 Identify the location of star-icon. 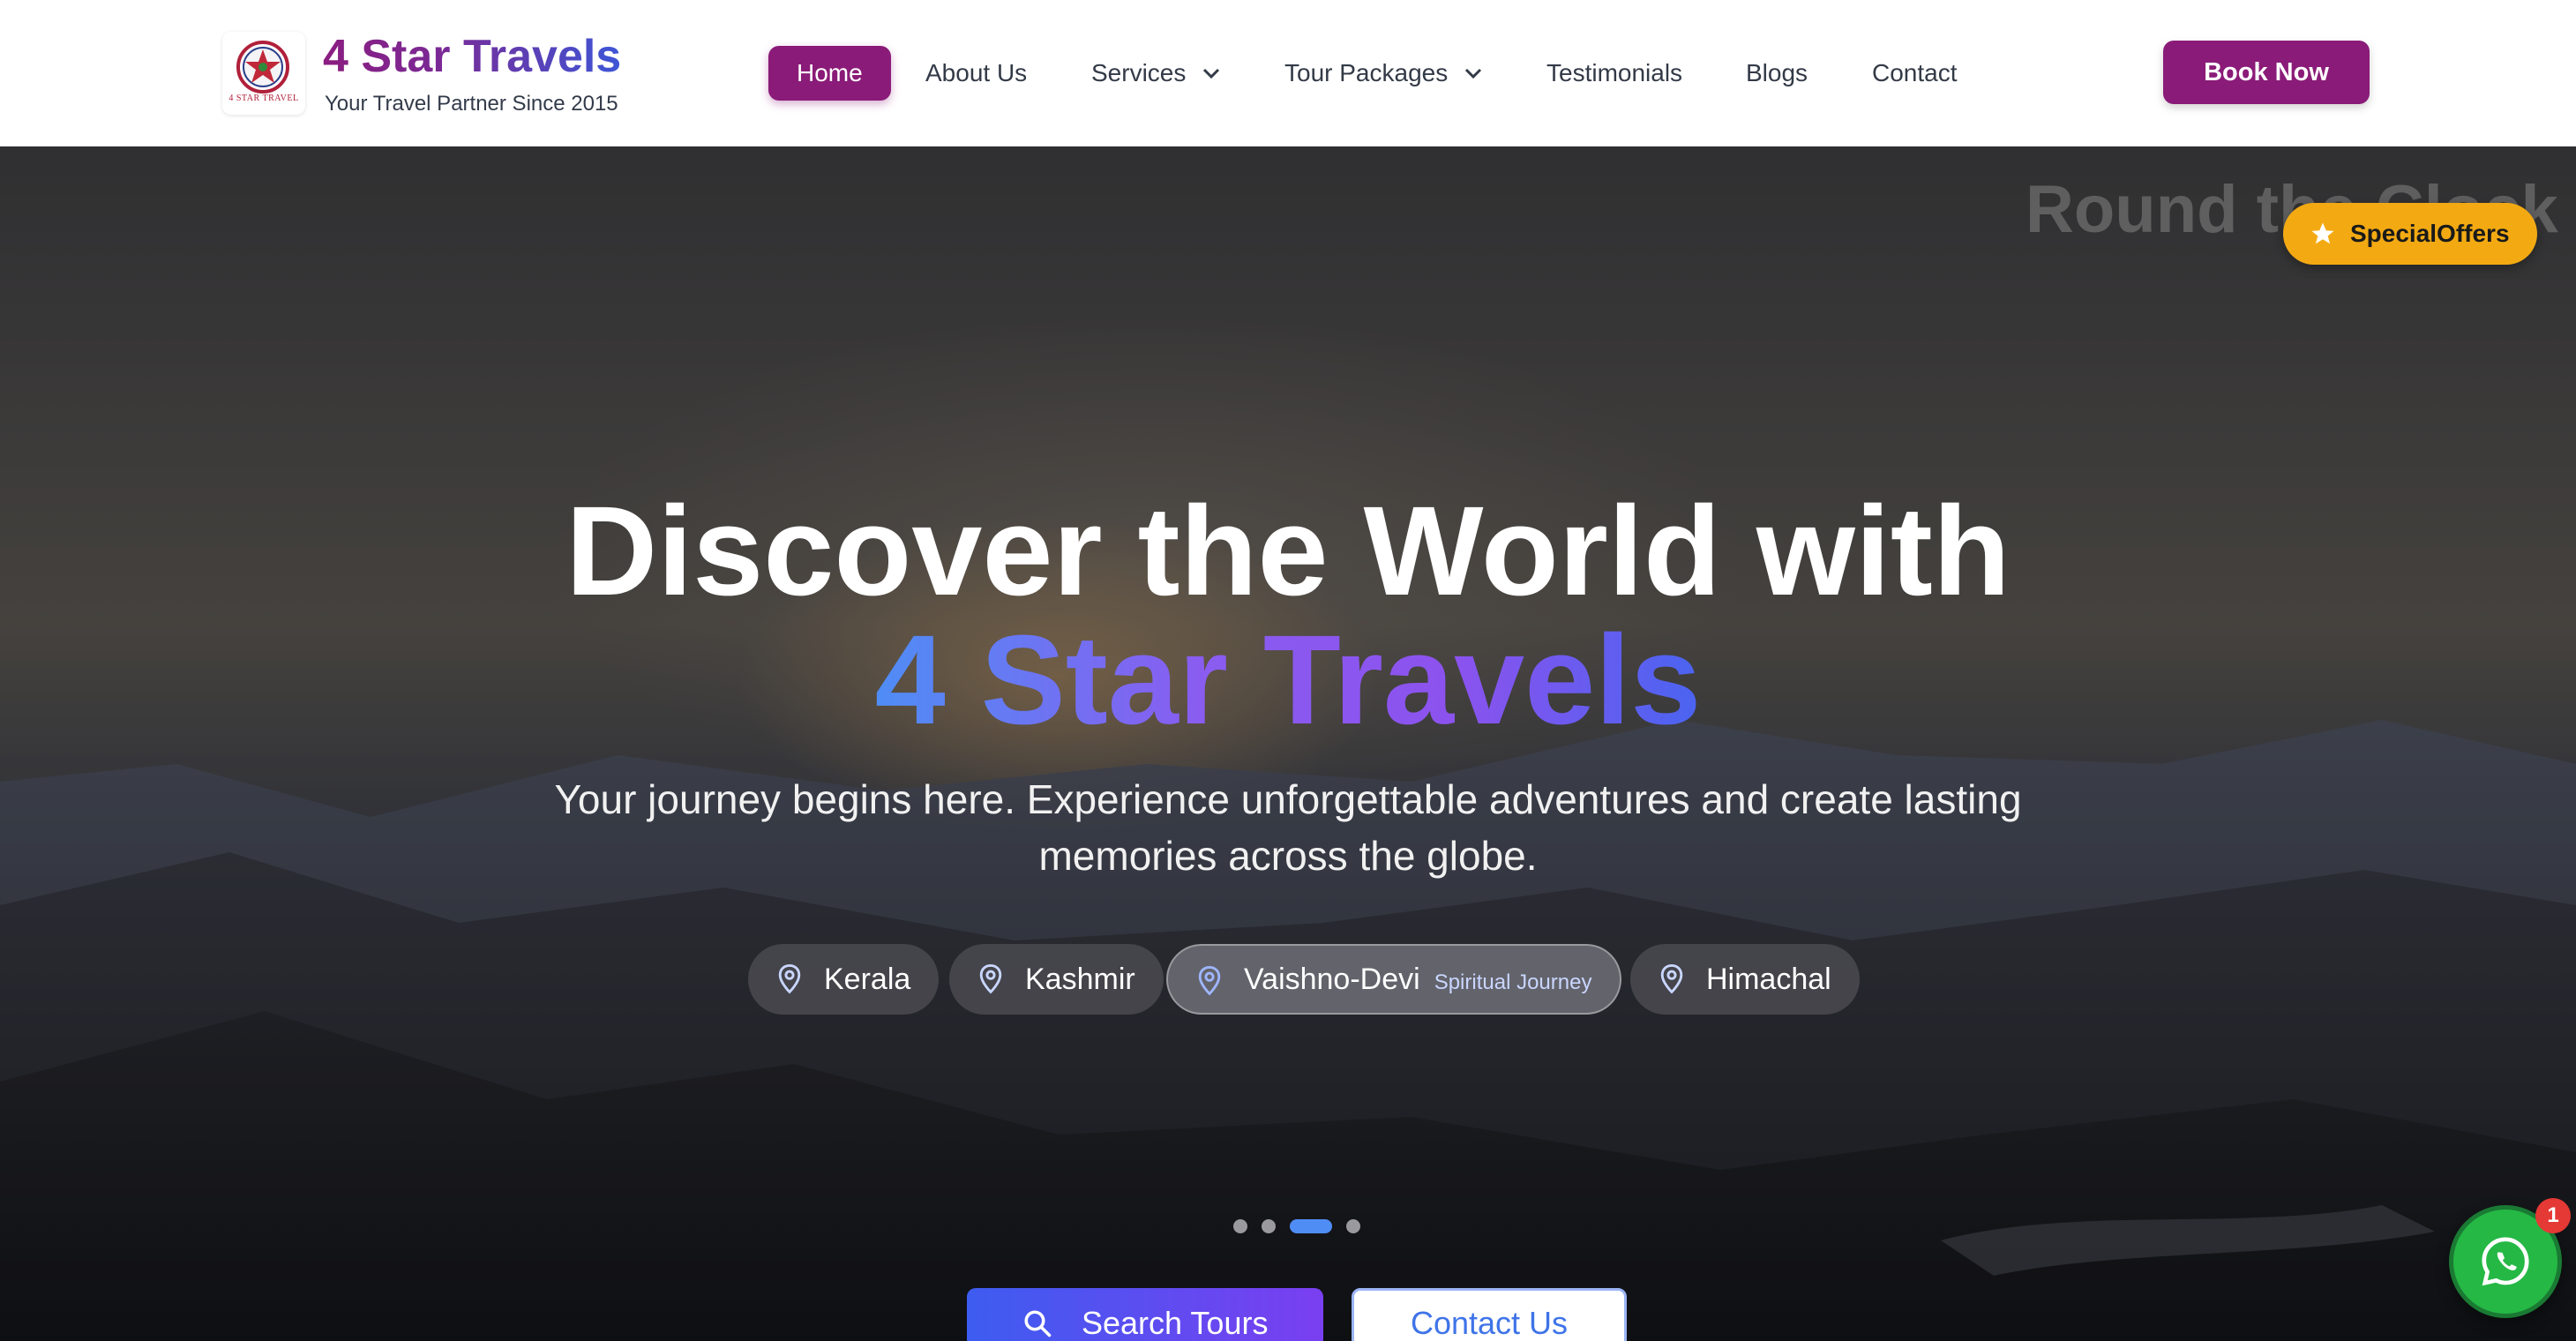
(2322, 233).